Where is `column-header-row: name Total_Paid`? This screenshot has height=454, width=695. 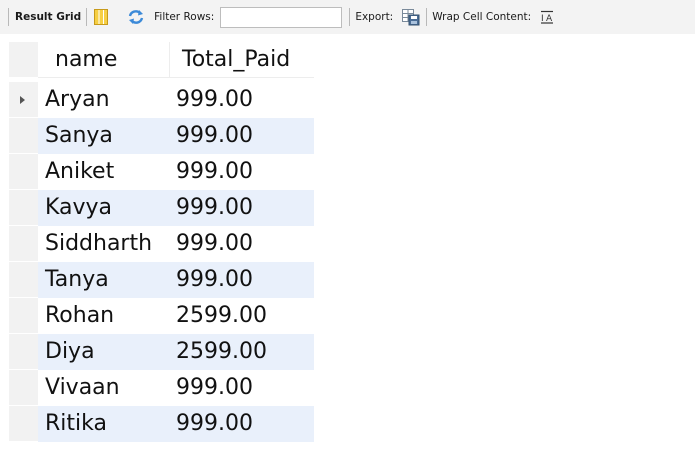 column-header-row: name Total_Paid is located at coordinates (157, 60).